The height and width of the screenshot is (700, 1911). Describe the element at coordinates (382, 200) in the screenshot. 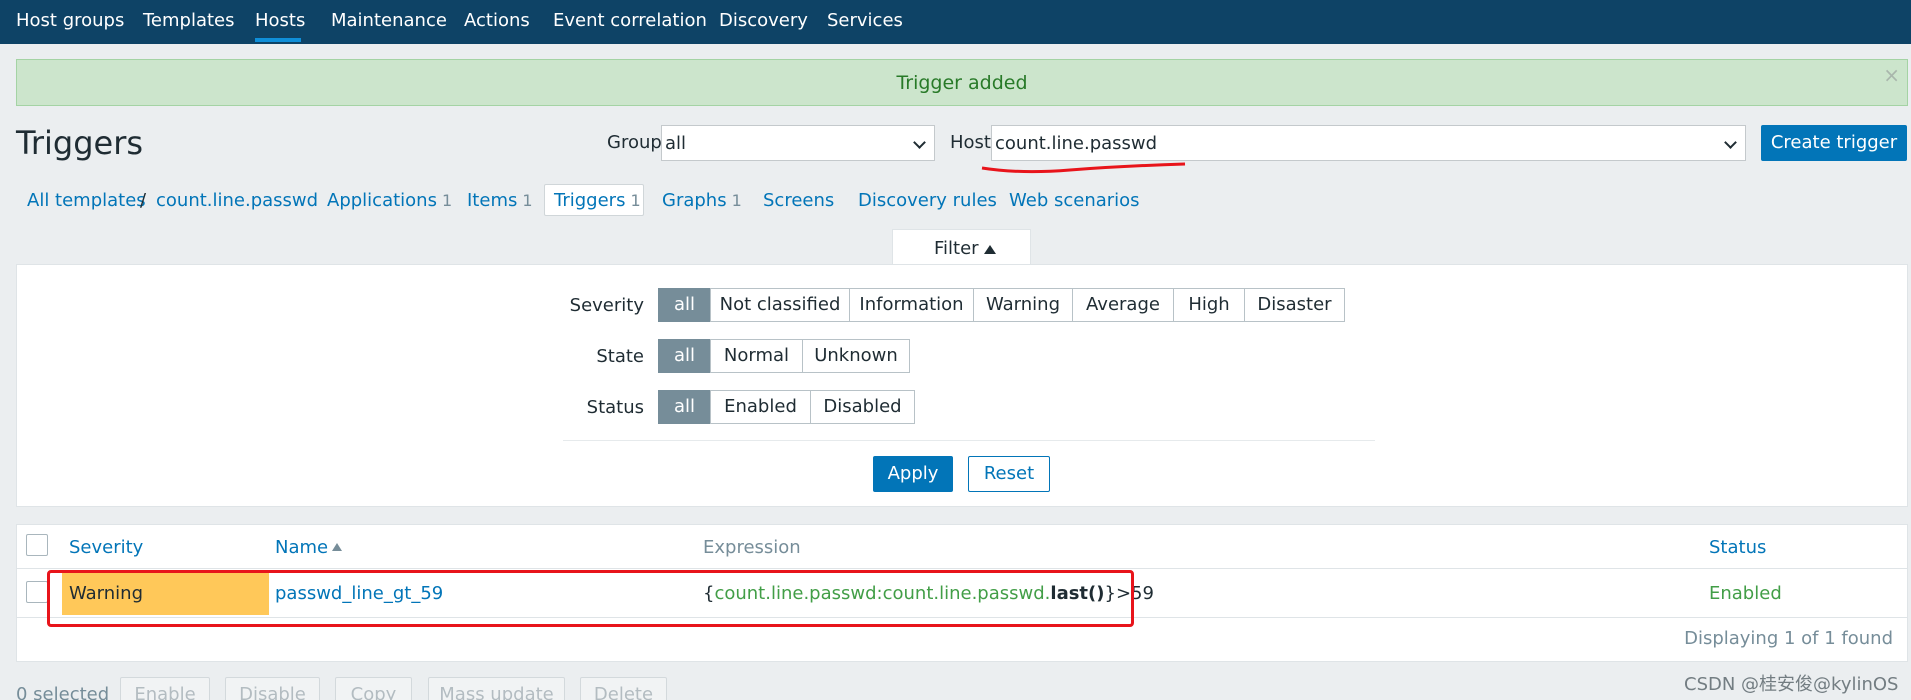

I see `tab-label: Applications` at that location.